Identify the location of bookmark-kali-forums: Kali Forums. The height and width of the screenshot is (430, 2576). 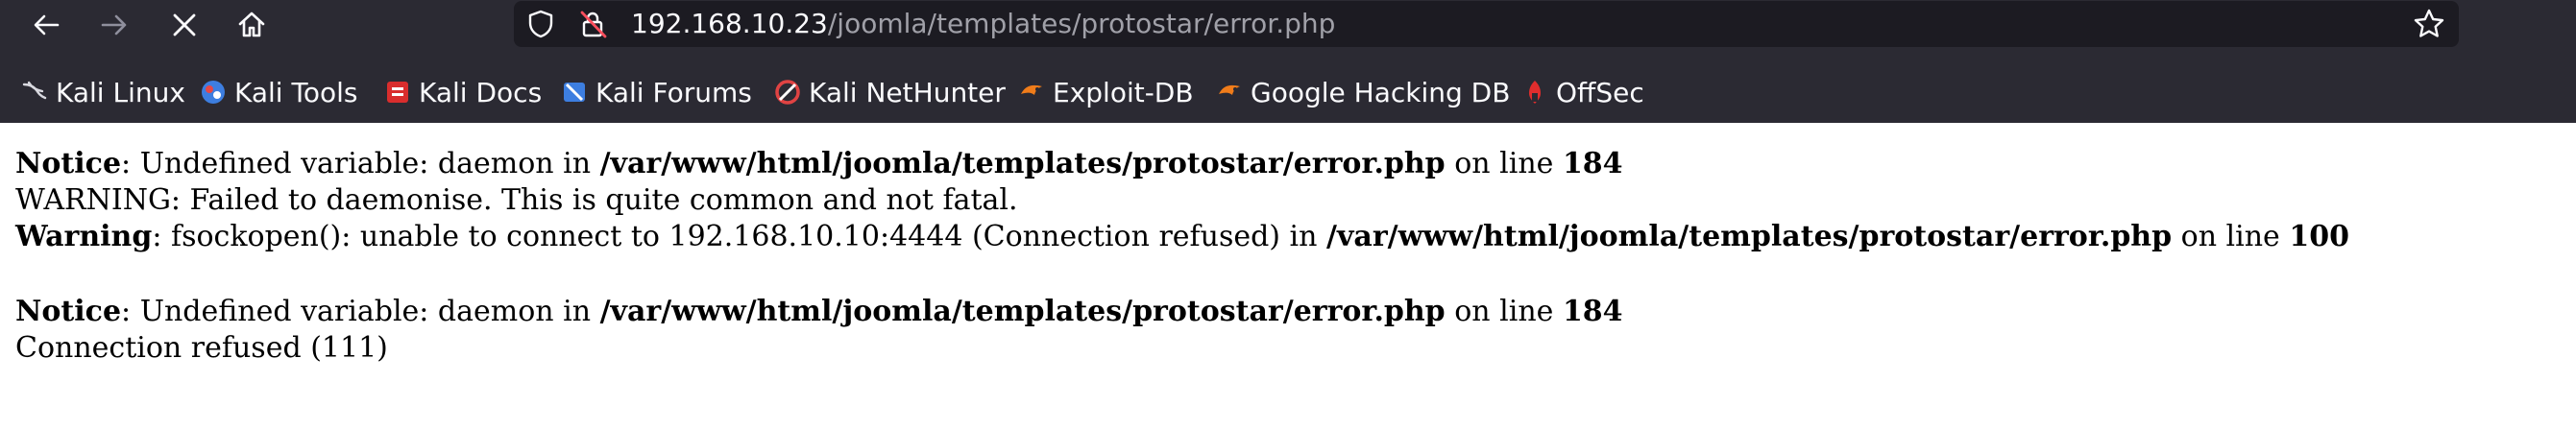
(656, 92).